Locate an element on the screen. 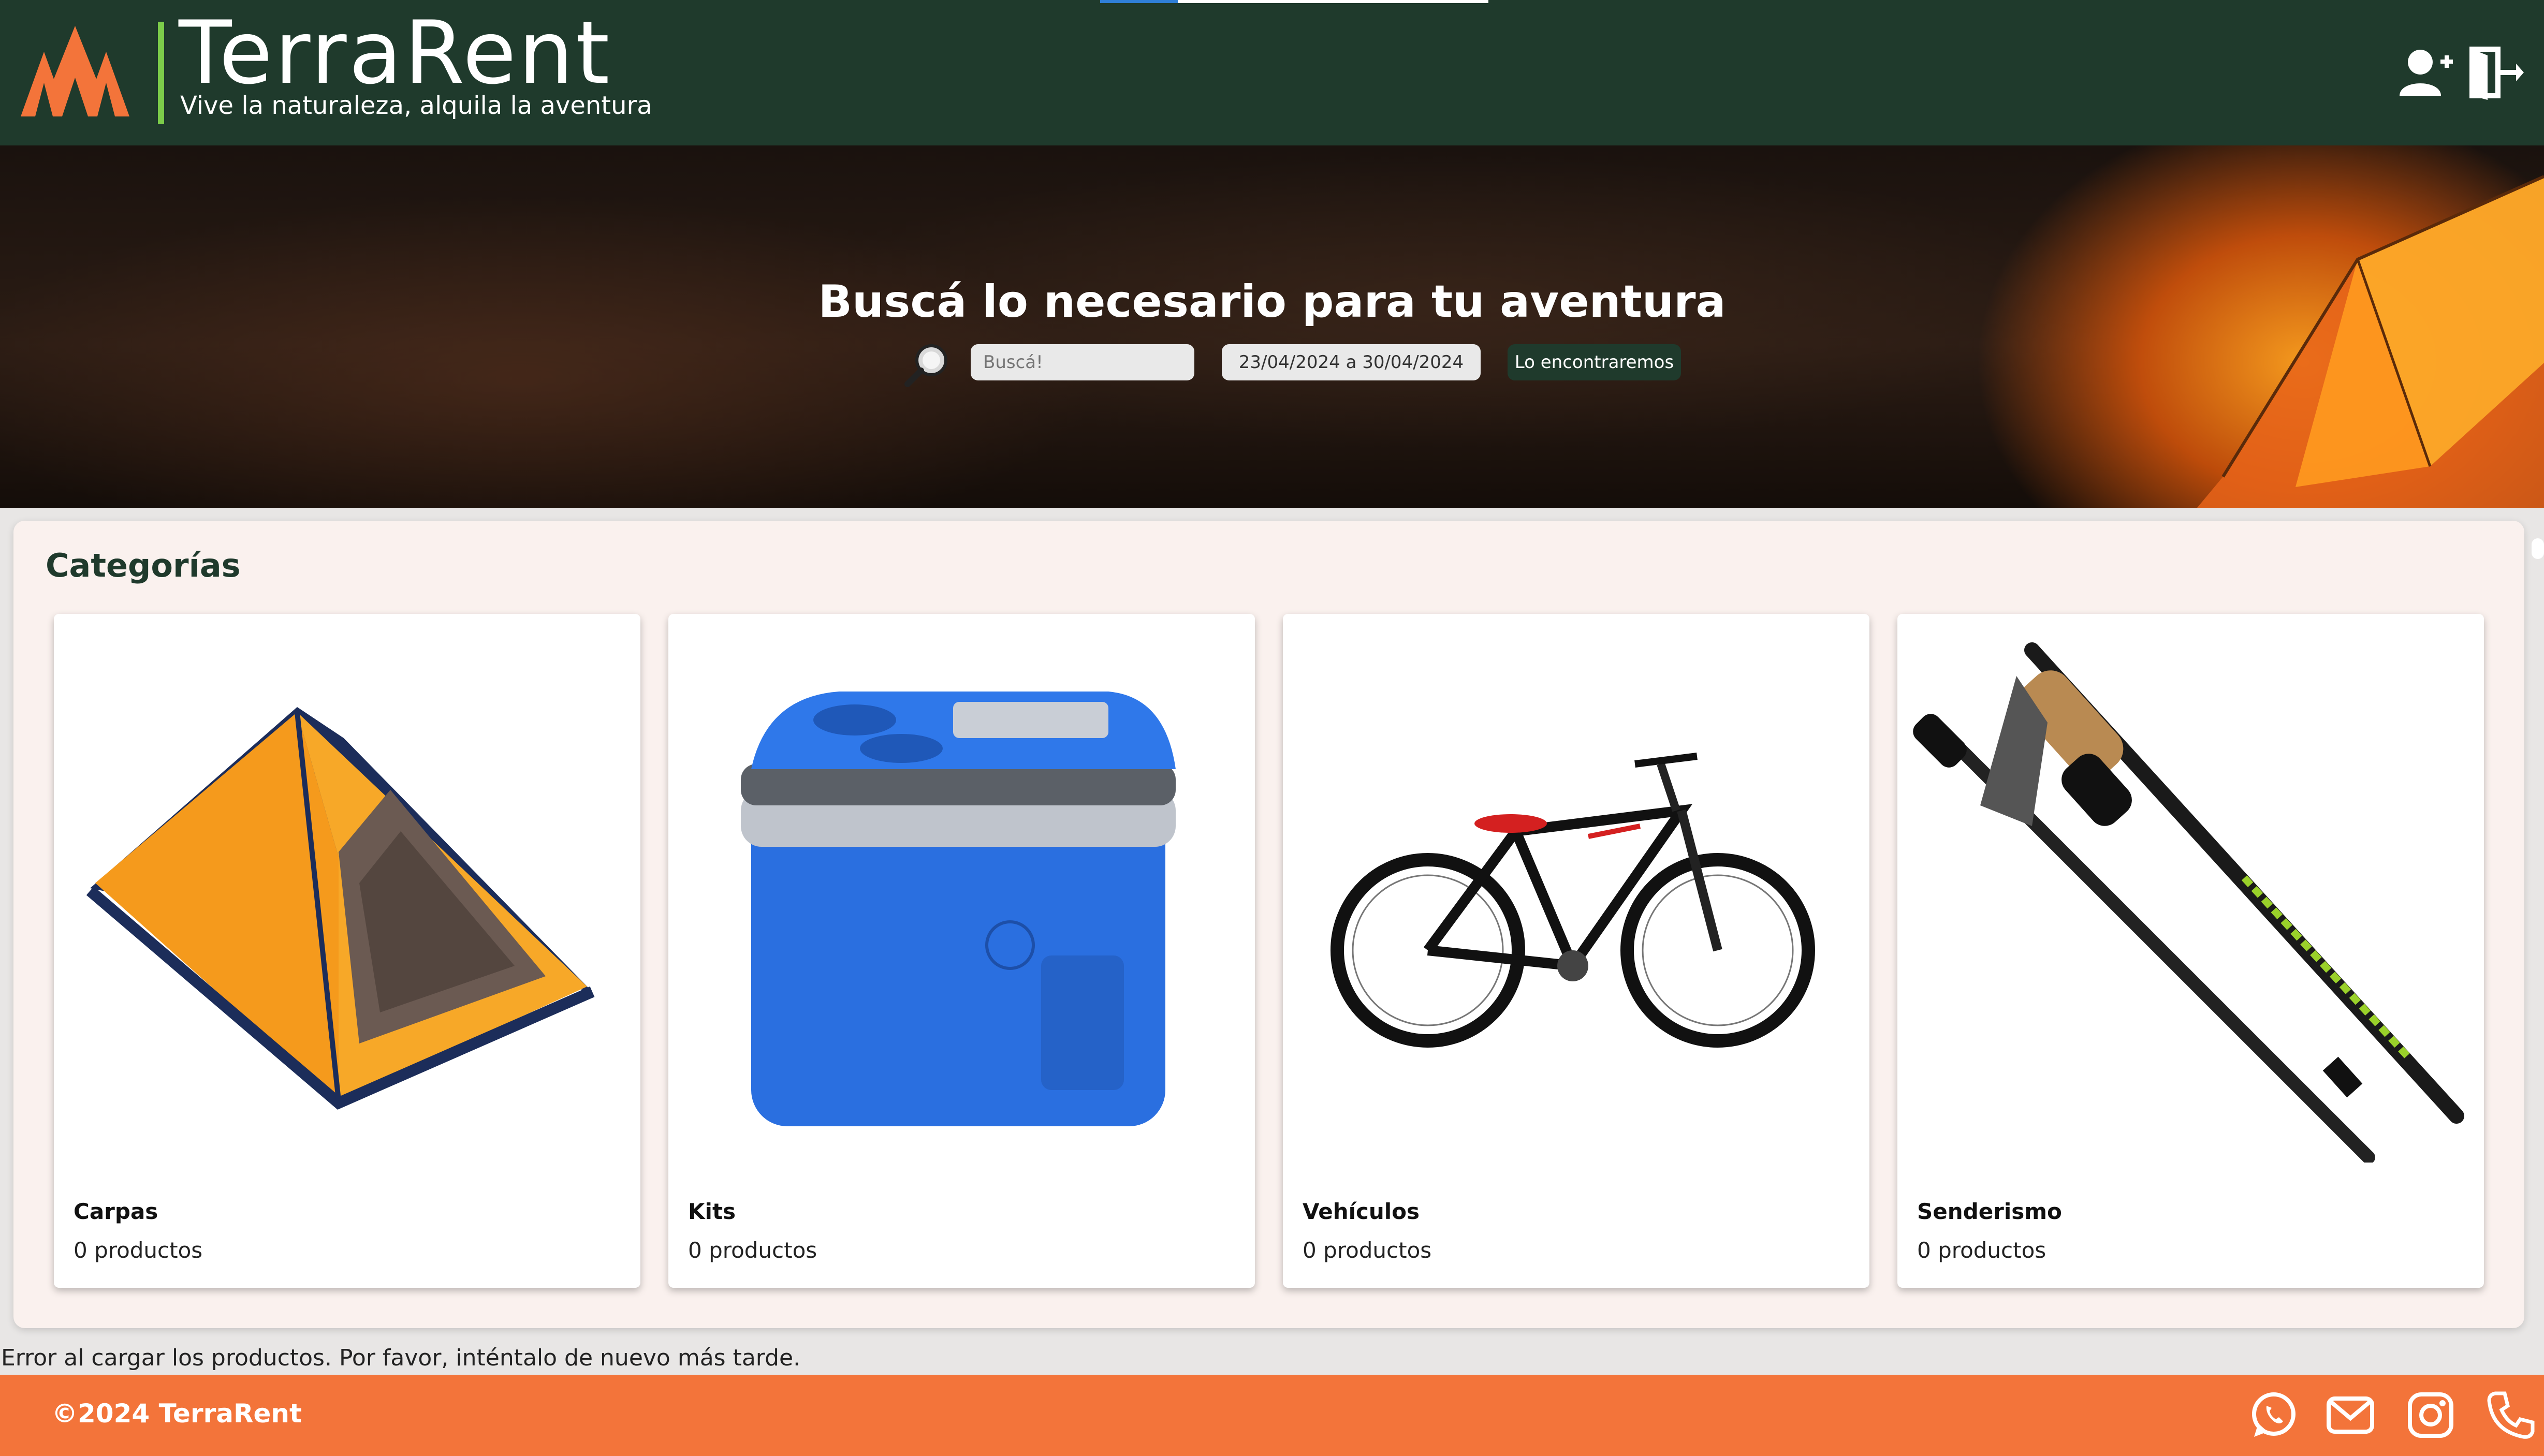  trekking-poles-image is located at coordinates (2188, 903).